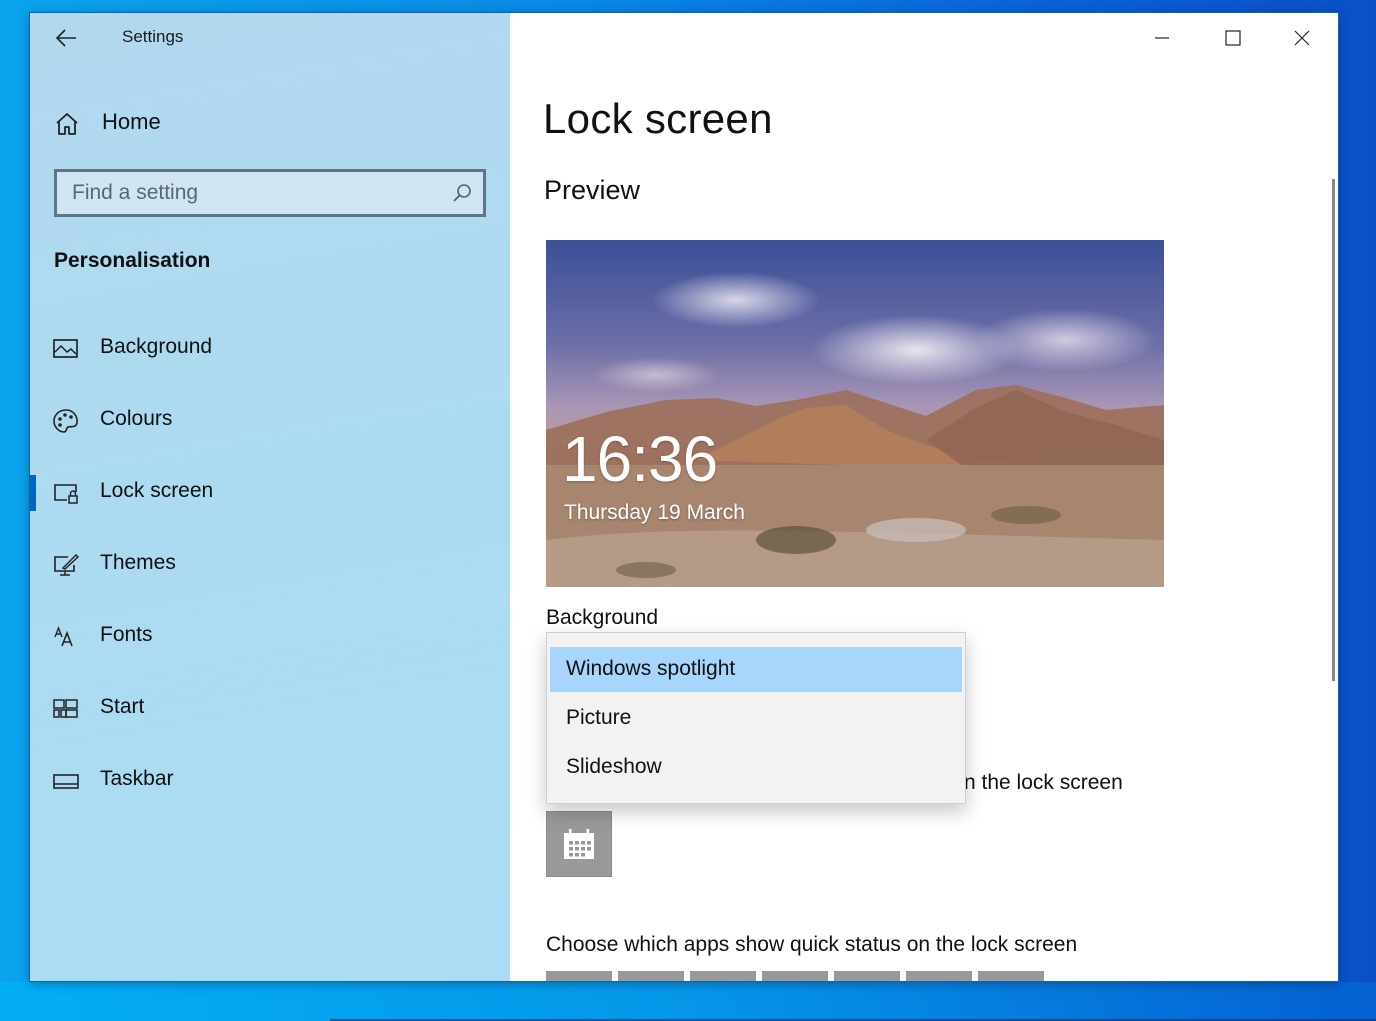 This screenshot has width=1376, height=1021. What do you see at coordinates (688, 1001) in the screenshot?
I see `desktop-background` at bounding box center [688, 1001].